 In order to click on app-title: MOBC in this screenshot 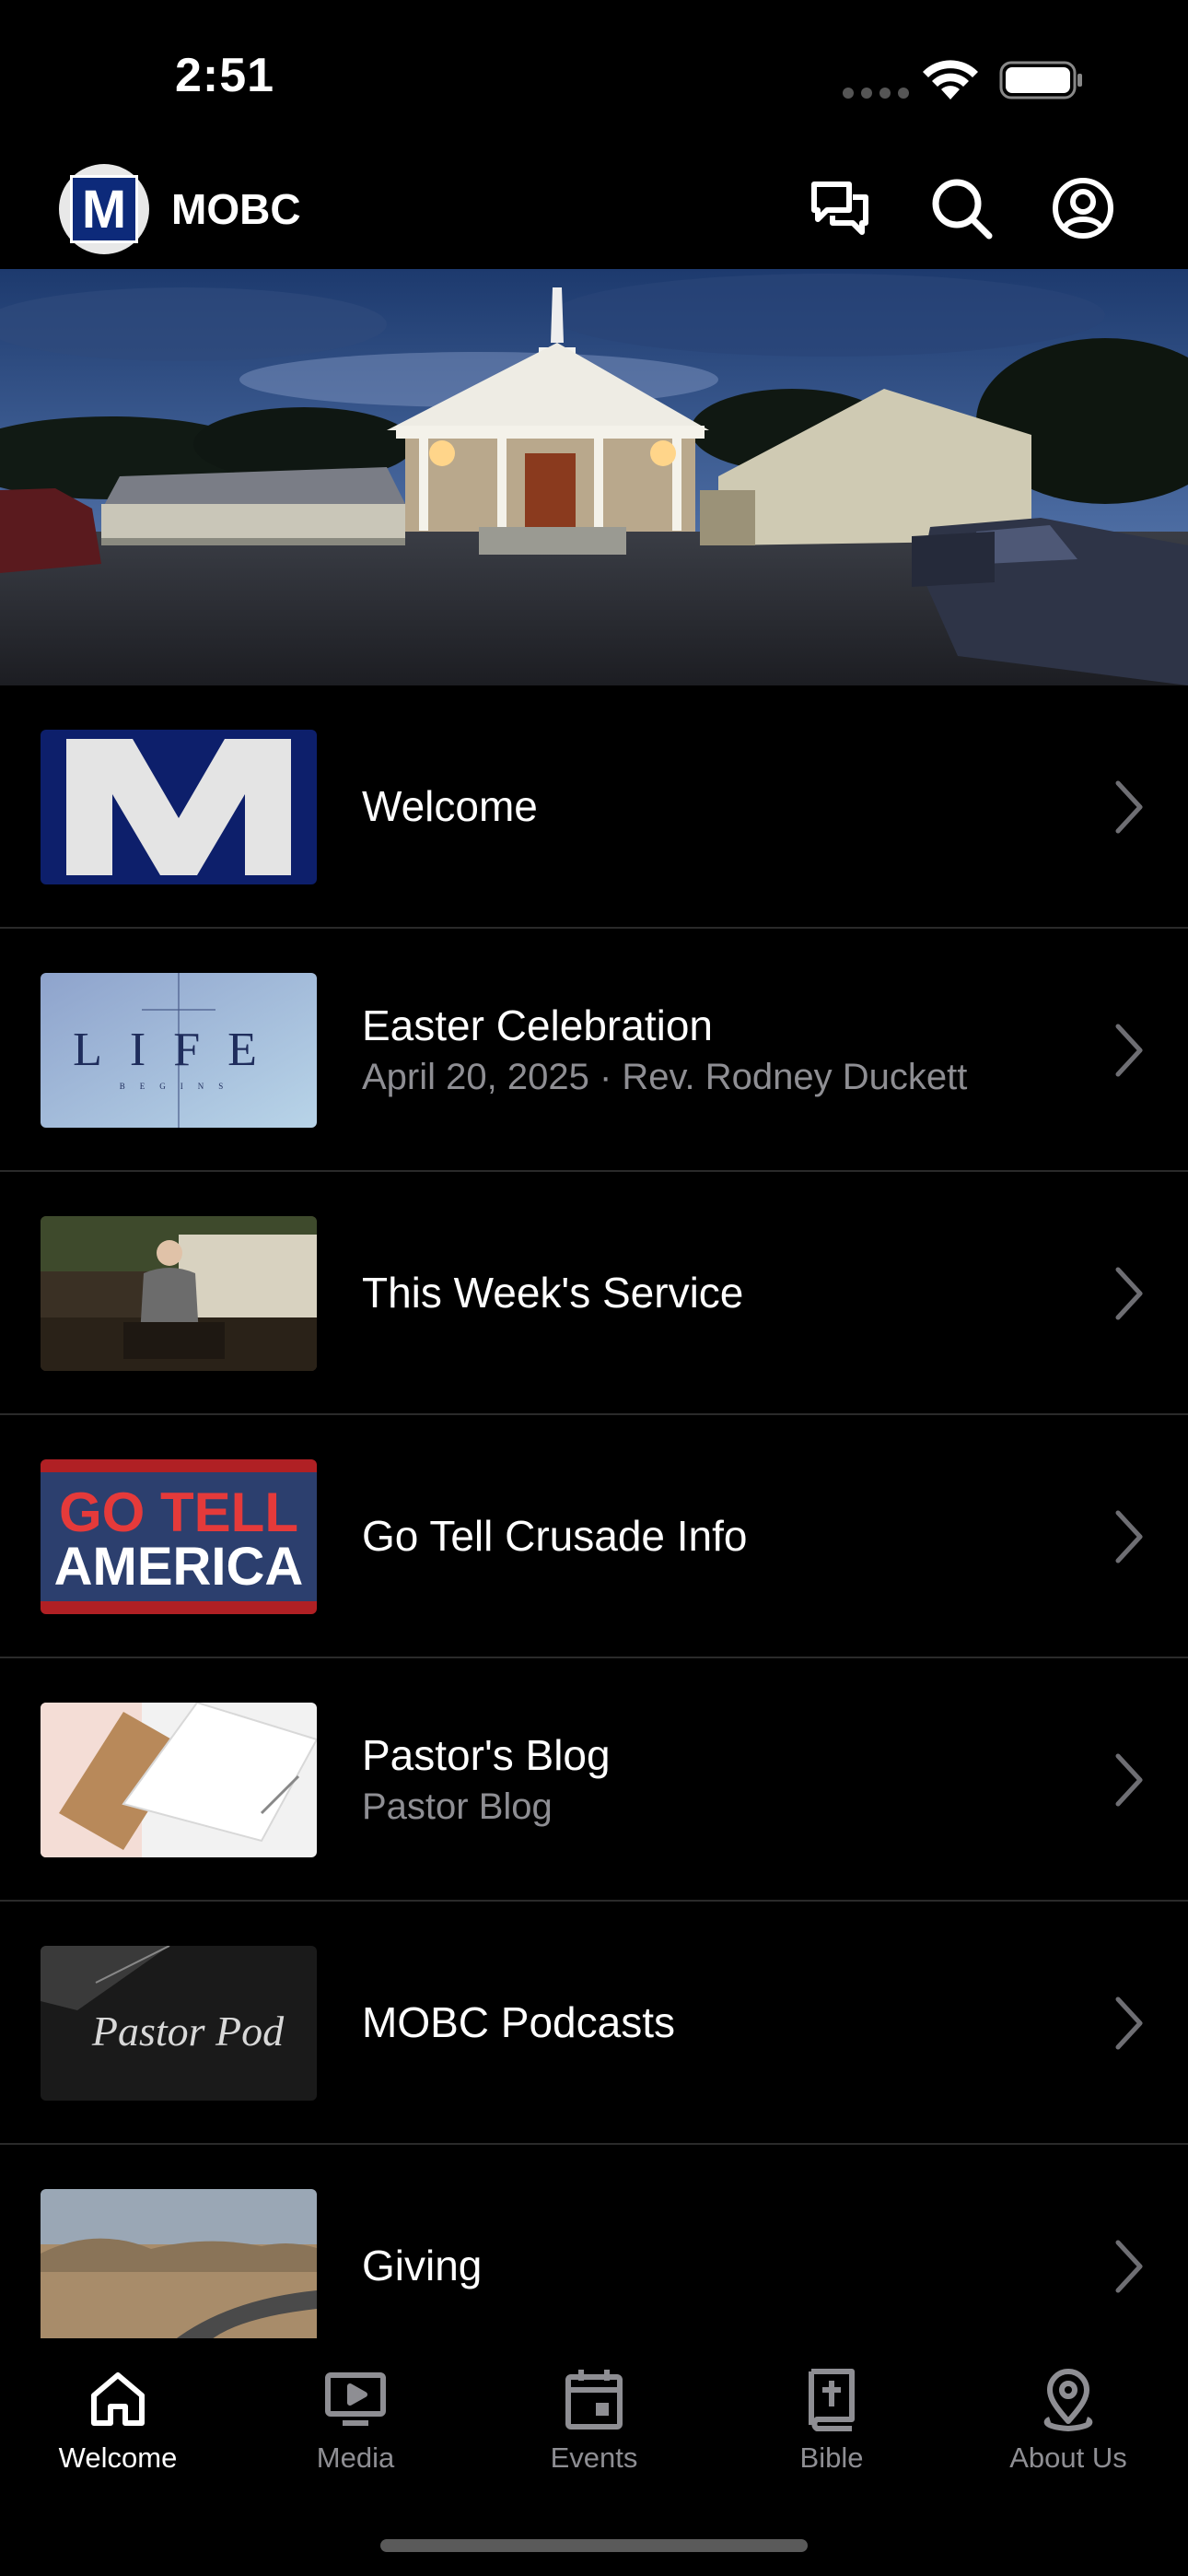, I will do `click(236, 209)`.